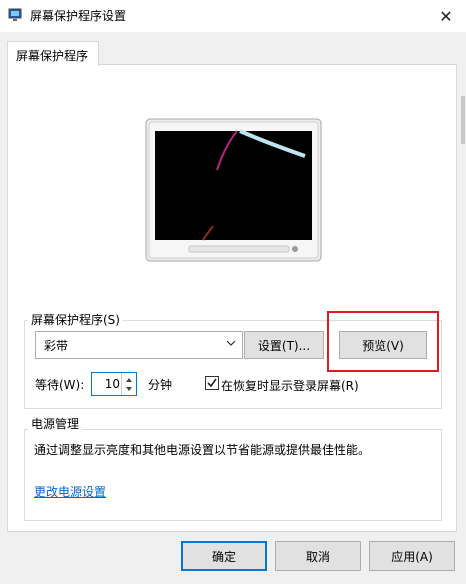 This screenshot has height=584, width=466. I want to click on power-description: 通过调整显示亮度和其他电源设置以节省能源或提供最佳性能。, so click(202, 450).